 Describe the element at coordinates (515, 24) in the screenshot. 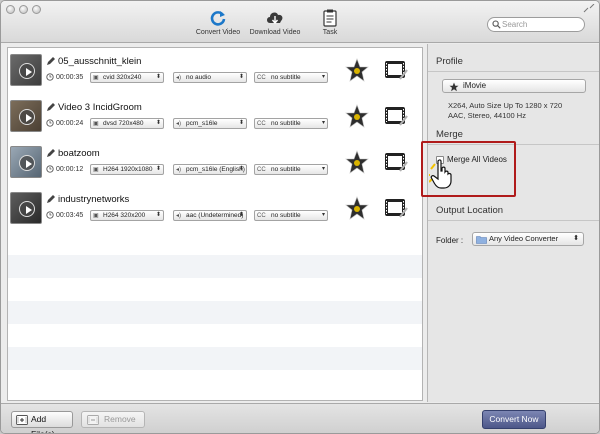

I see `search-placeholder: Search` at that location.